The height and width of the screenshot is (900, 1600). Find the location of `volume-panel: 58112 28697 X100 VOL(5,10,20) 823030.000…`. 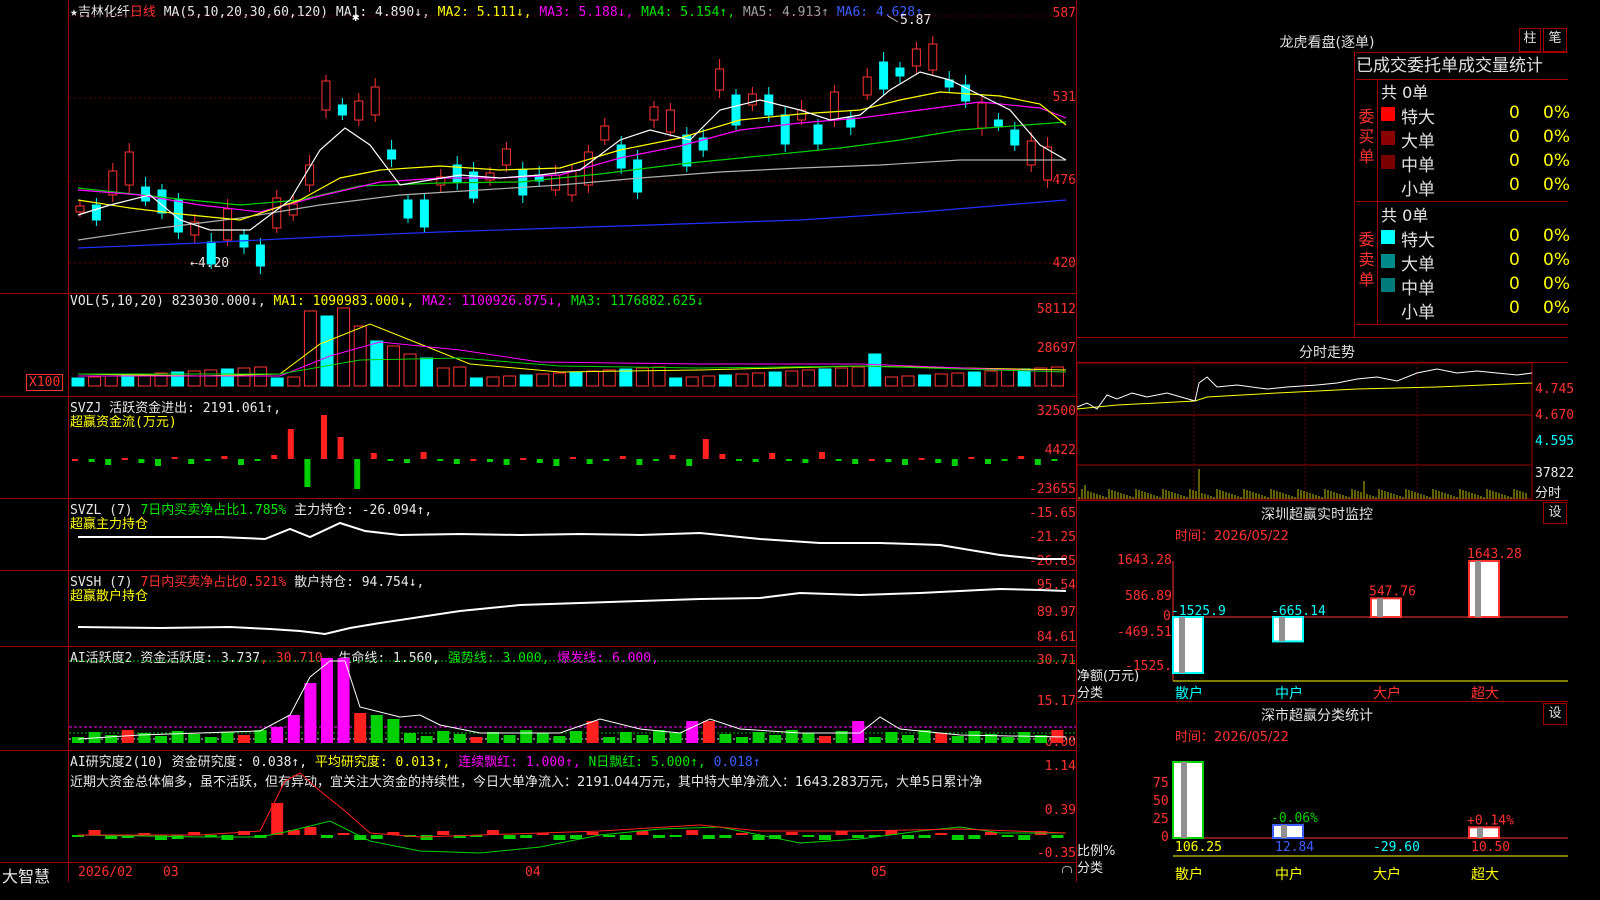

volume-panel: 58112 28697 X100 VOL(5,10,20) 823030.000… is located at coordinates (538, 345).